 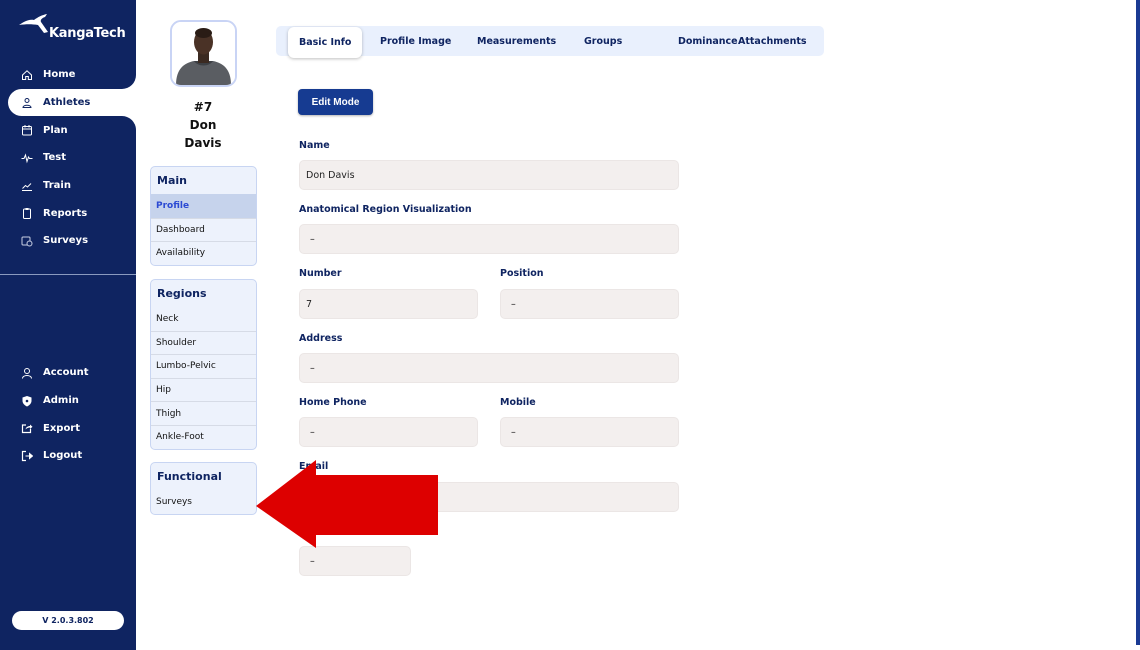 What do you see at coordinates (27, 186) in the screenshot?
I see `trend-chart-icon` at bounding box center [27, 186].